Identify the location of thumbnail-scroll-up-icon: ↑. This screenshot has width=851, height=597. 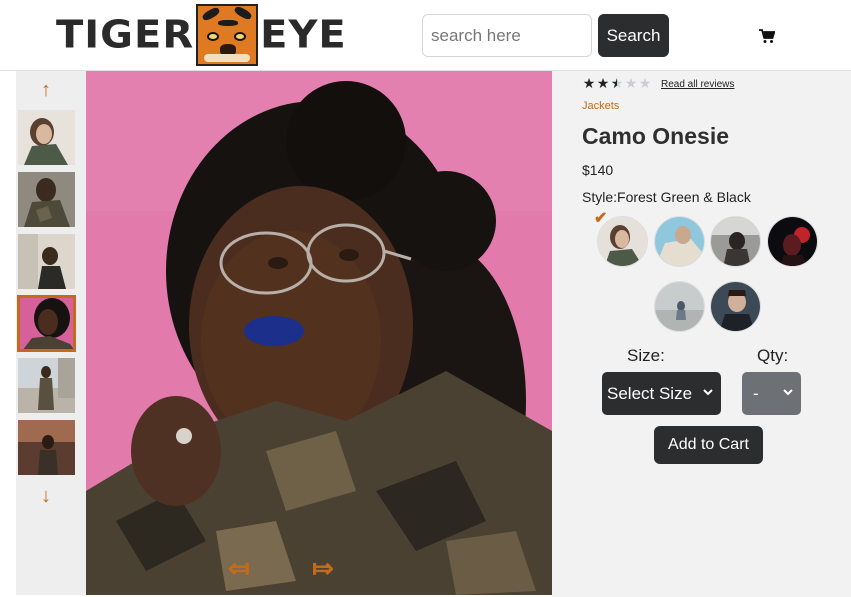
(46, 90).